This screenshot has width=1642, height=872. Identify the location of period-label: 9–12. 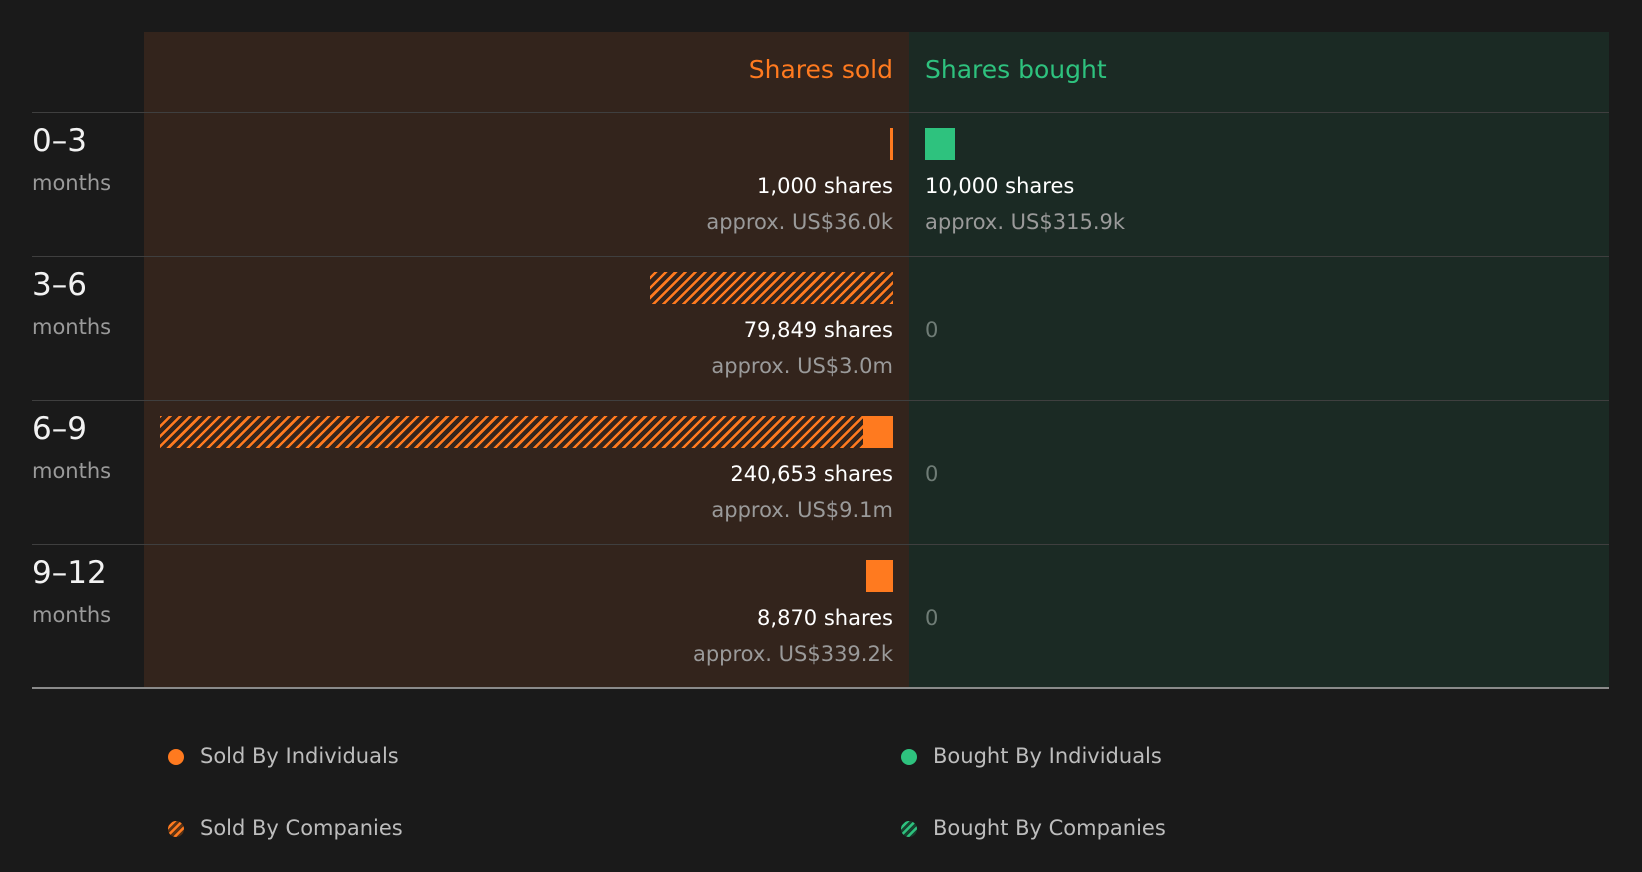
(69, 573).